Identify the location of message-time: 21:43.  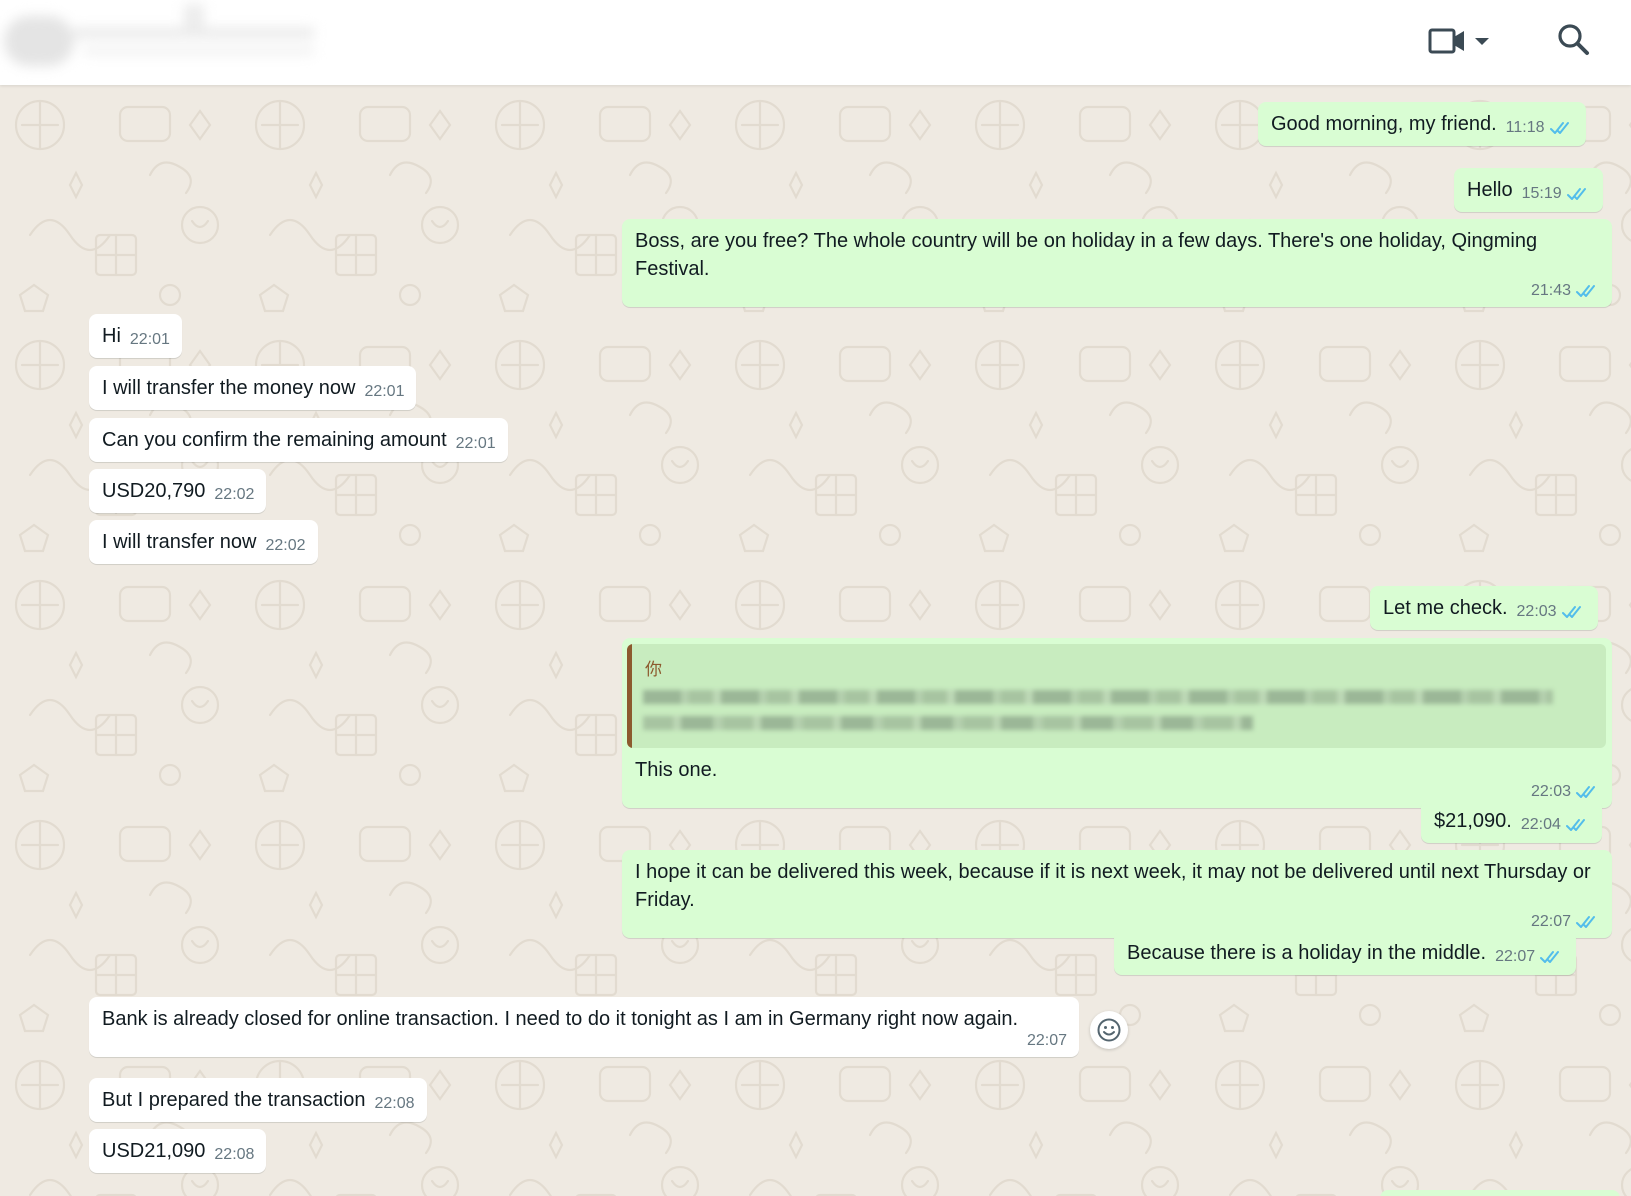
(1550, 290).